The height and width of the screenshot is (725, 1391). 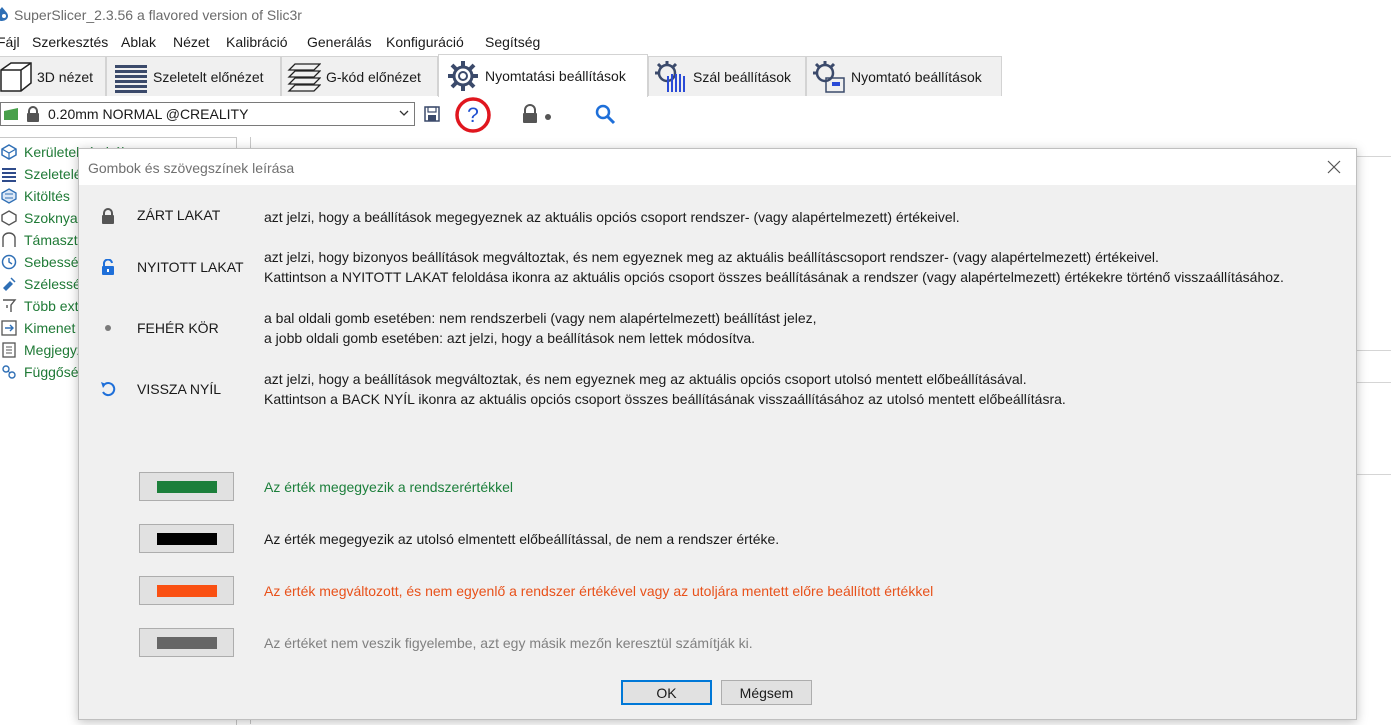 I want to click on tab-printer-settings: Nyomtató beállítások, so click(x=904, y=76).